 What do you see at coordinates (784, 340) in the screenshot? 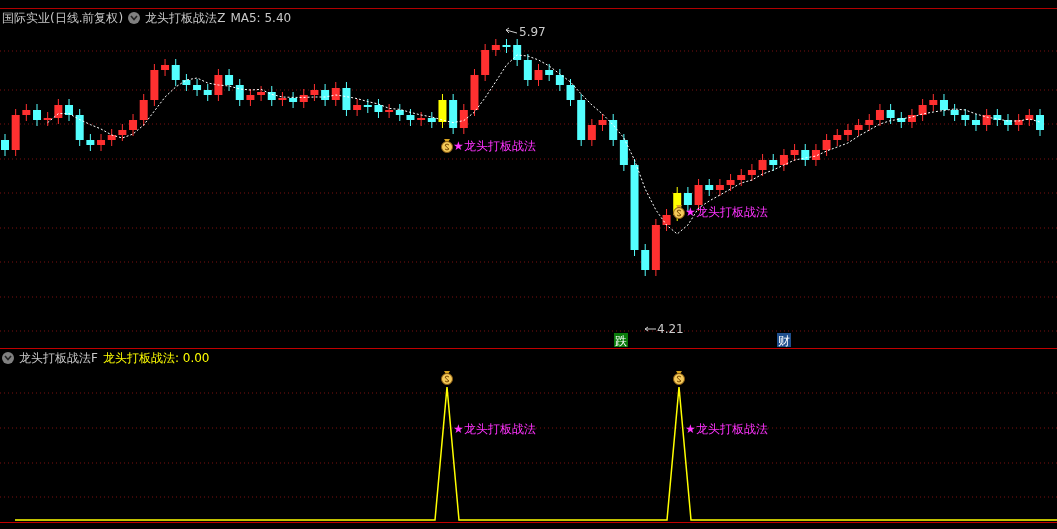
I see `event-badge: 财` at bounding box center [784, 340].